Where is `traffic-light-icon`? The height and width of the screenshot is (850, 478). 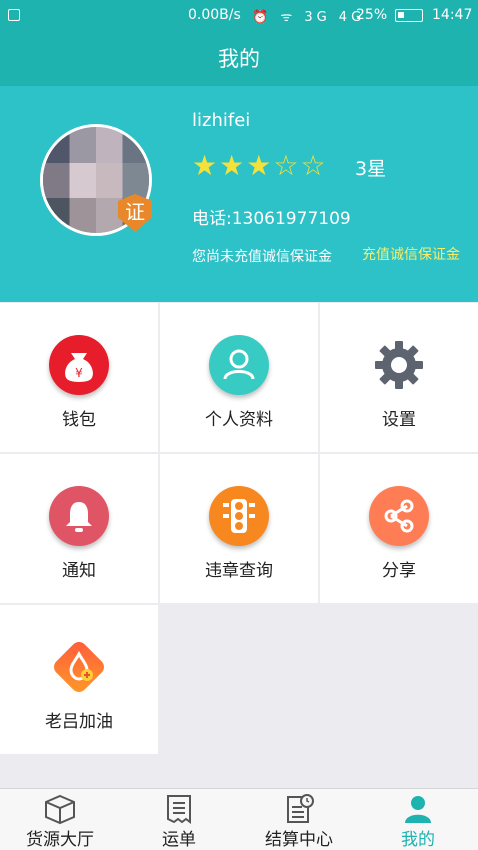 traffic-light-icon is located at coordinates (239, 516).